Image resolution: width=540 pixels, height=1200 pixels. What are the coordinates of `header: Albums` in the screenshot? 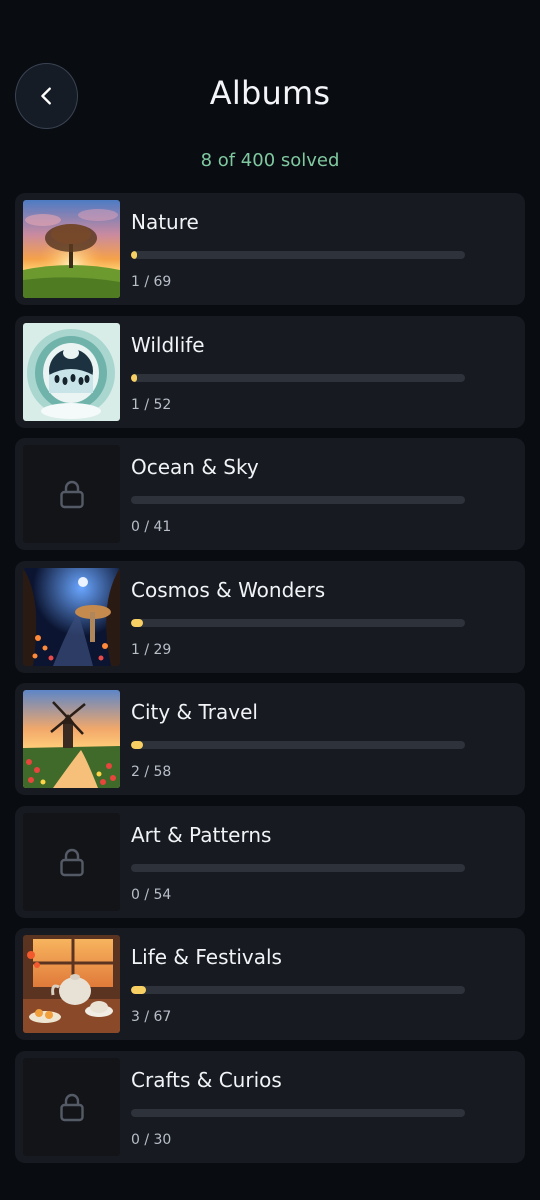 It's located at (270, 70).